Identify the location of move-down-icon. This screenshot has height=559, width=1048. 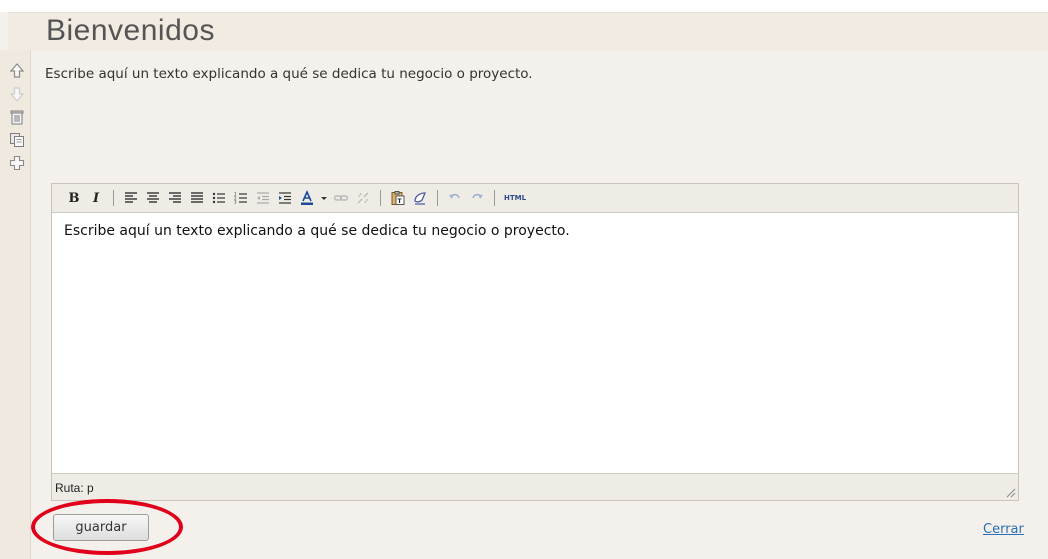
(18, 95).